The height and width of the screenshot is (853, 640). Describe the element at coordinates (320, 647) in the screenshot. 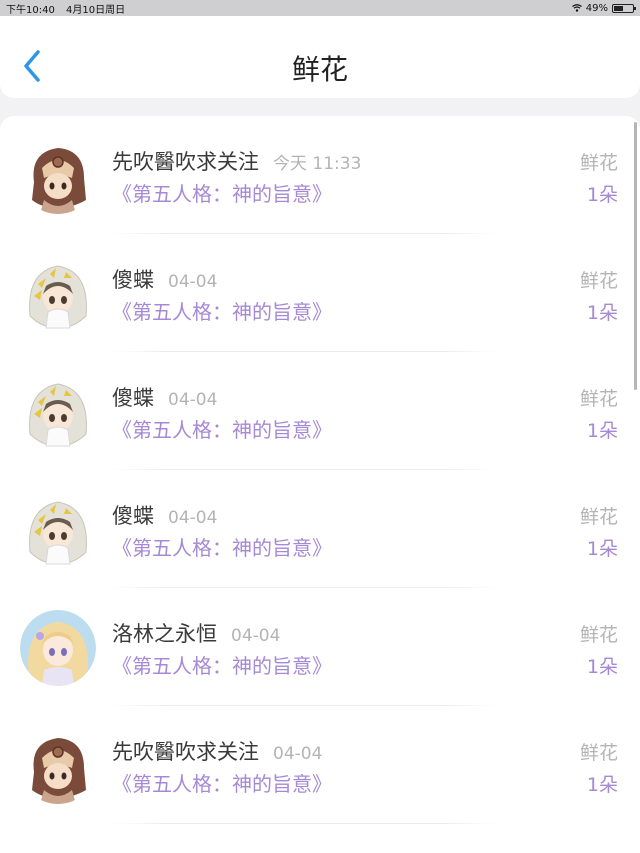

I see `list-item: 洛林之永恒 04-04 《第五人格：神的旨意》 鲜花 1朵` at that location.